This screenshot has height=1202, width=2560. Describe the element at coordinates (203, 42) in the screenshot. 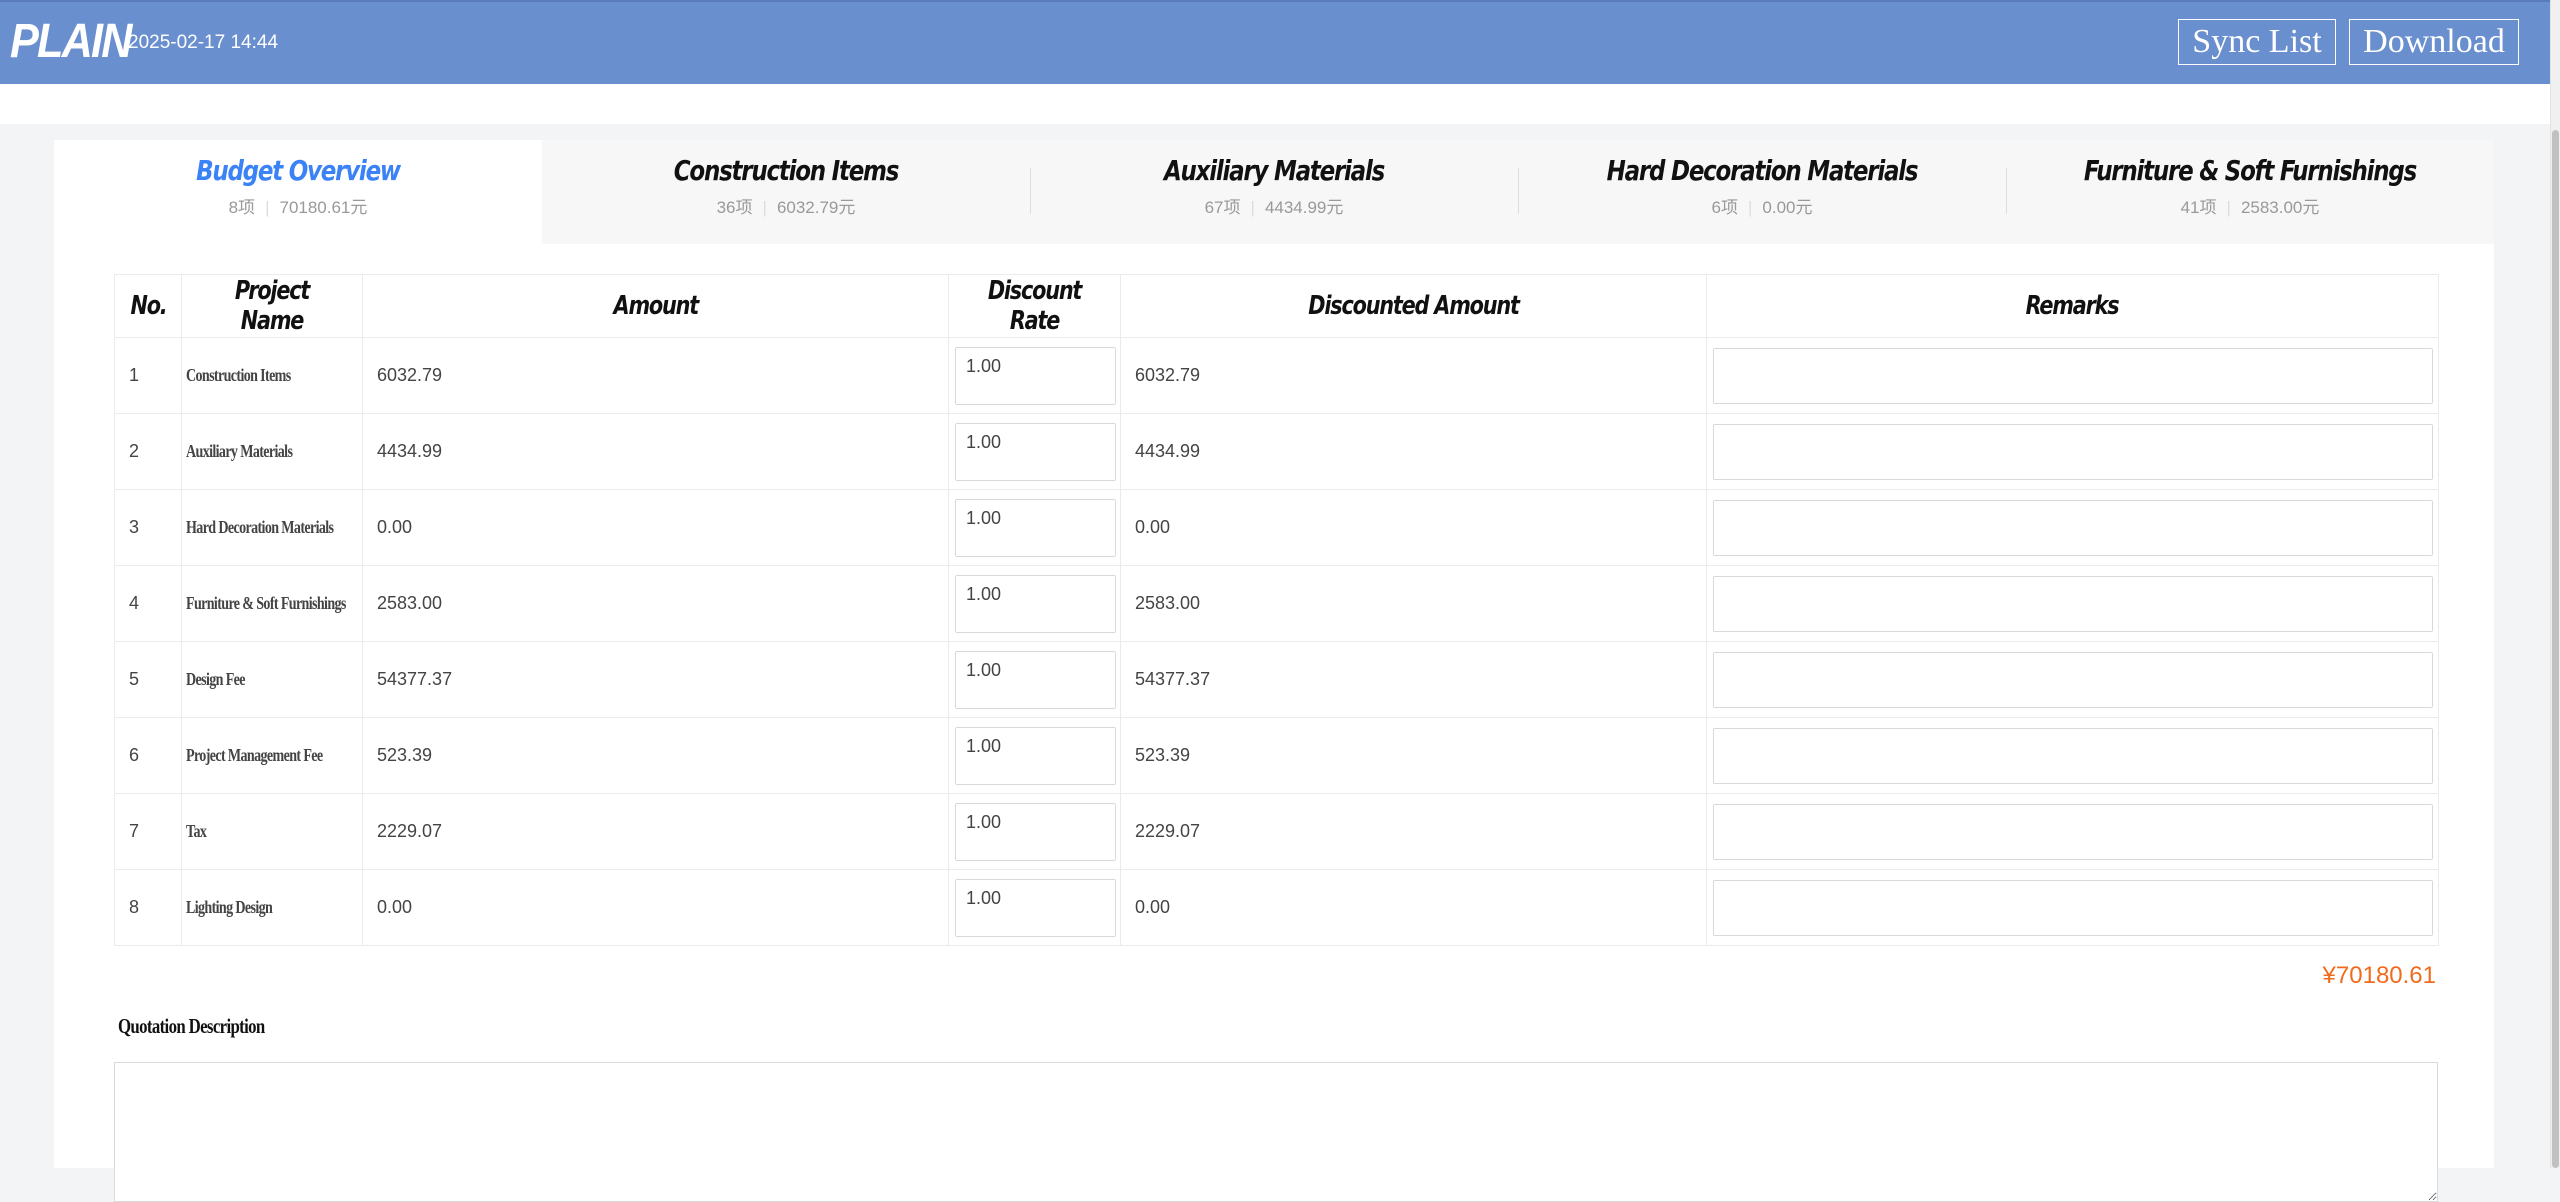

I see `timestamp: 2025-02-17 14:44` at that location.